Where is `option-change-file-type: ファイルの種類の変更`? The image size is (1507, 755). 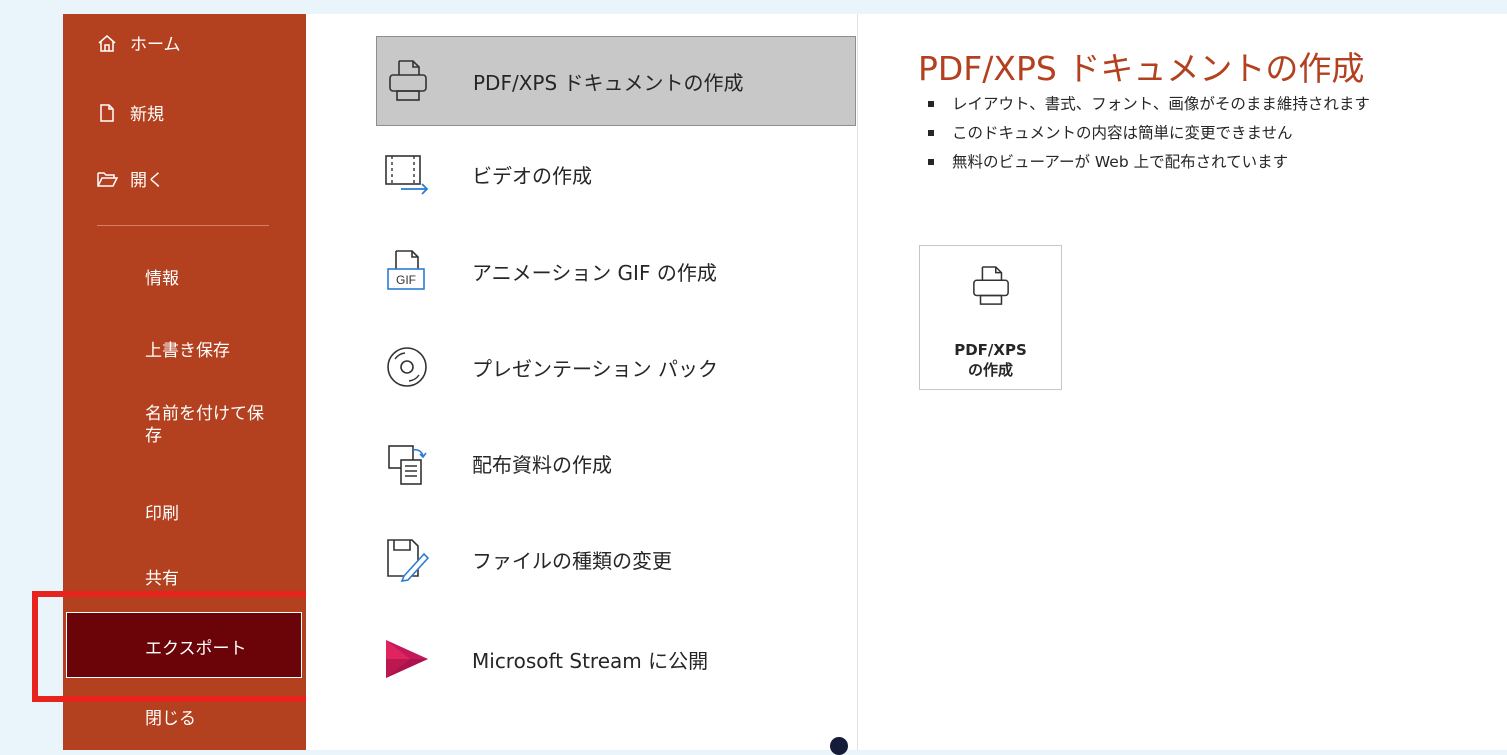
option-change-file-type: ファイルの種類の変更 is located at coordinates (616, 559).